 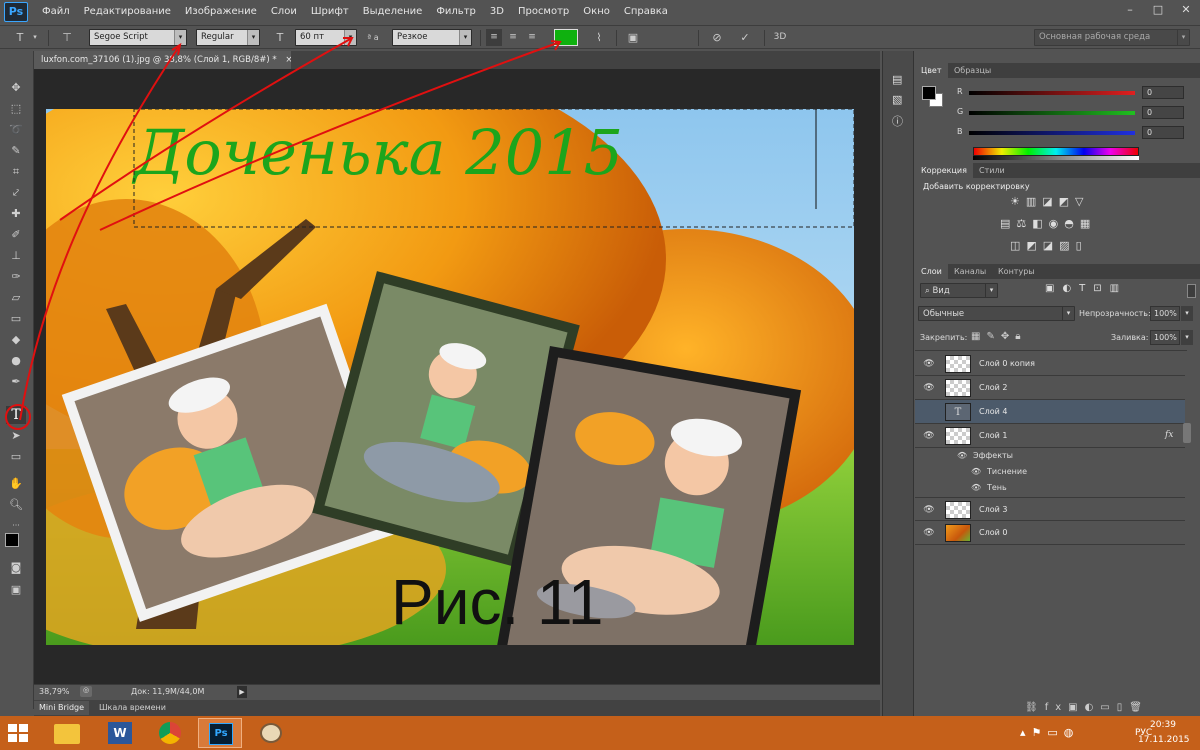 I want to click on tab-styles: Стили, so click(x=992, y=170).